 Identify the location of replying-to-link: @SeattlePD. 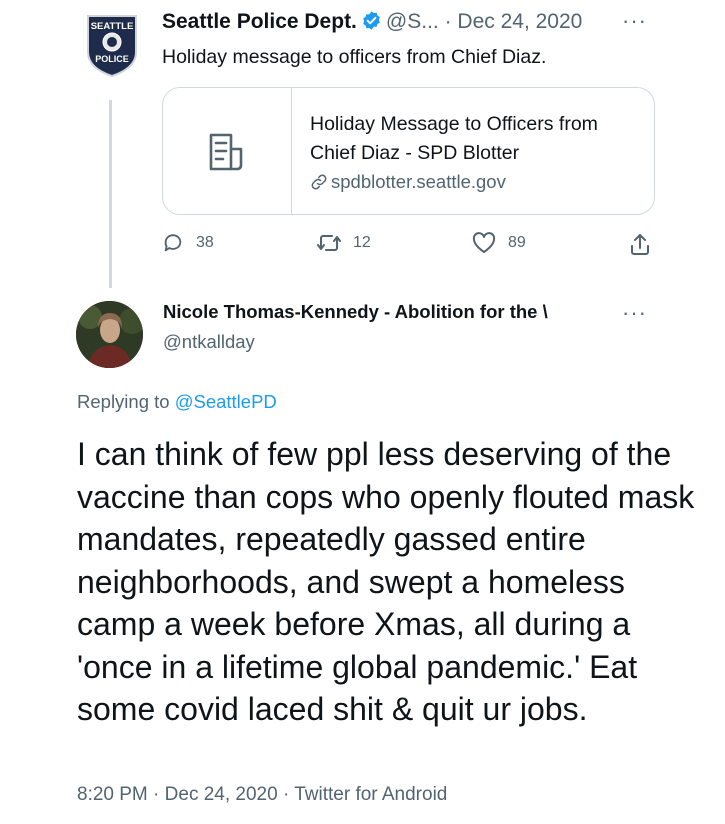
(226, 401).